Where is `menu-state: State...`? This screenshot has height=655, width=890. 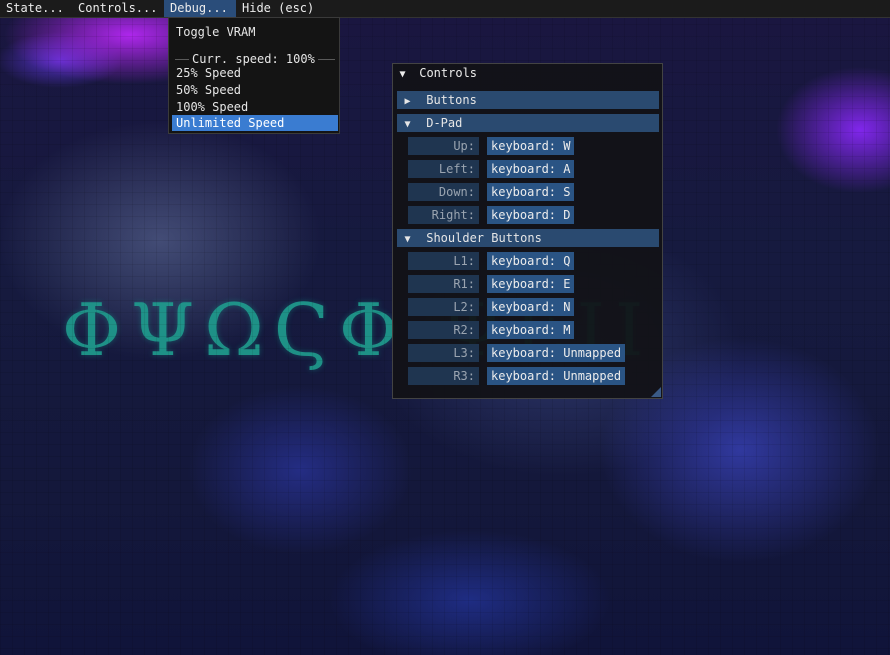 menu-state: State... is located at coordinates (36, 8).